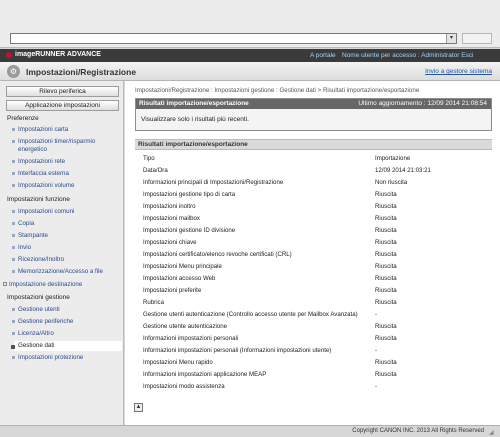  Describe the element at coordinates (458, 71) in the screenshot. I see `goto-system-manager-link: Invio a gestore sistema` at that location.